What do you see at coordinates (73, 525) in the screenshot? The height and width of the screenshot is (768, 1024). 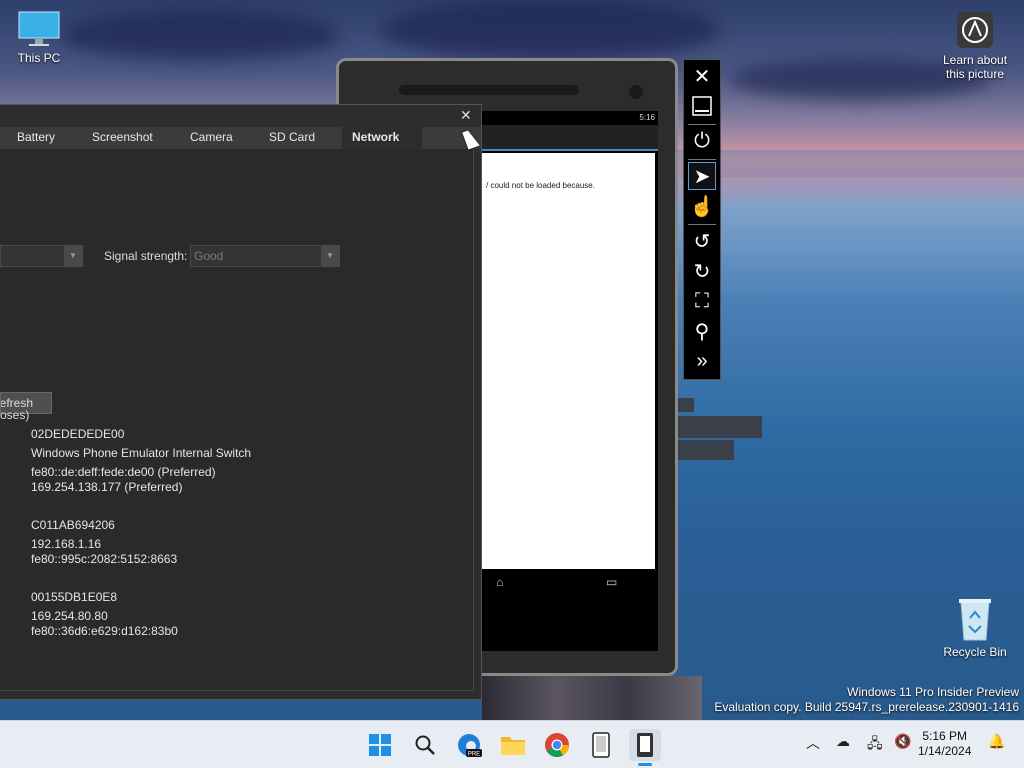 I see `adapter-mac: C011AB694206` at bounding box center [73, 525].